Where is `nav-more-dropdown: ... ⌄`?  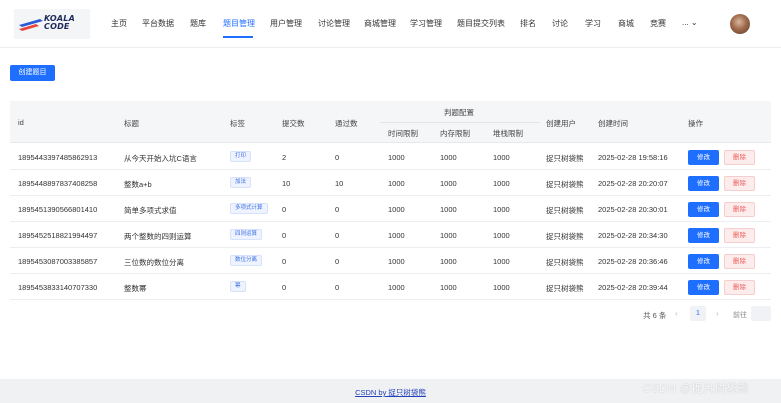
nav-more-dropdown: ... ⌄ is located at coordinates (690, 22).